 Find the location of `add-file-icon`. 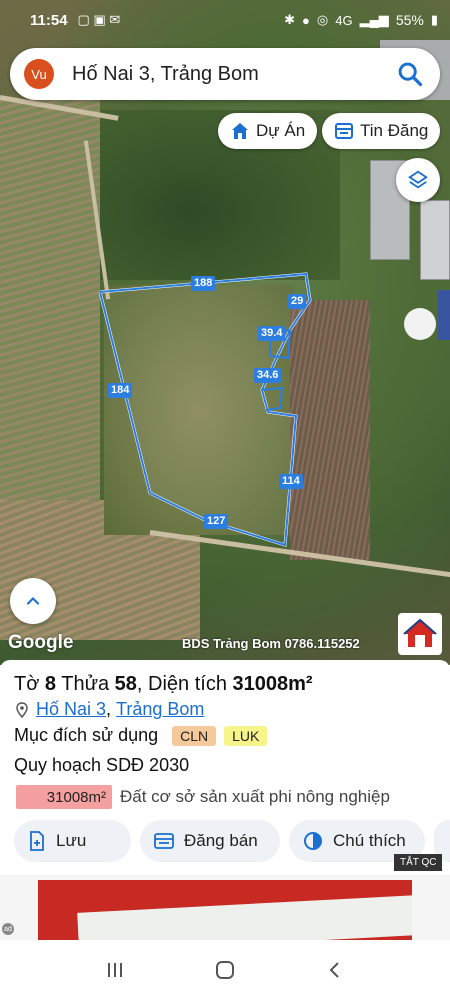

add-file-icon is located at coordinates (37, 841).